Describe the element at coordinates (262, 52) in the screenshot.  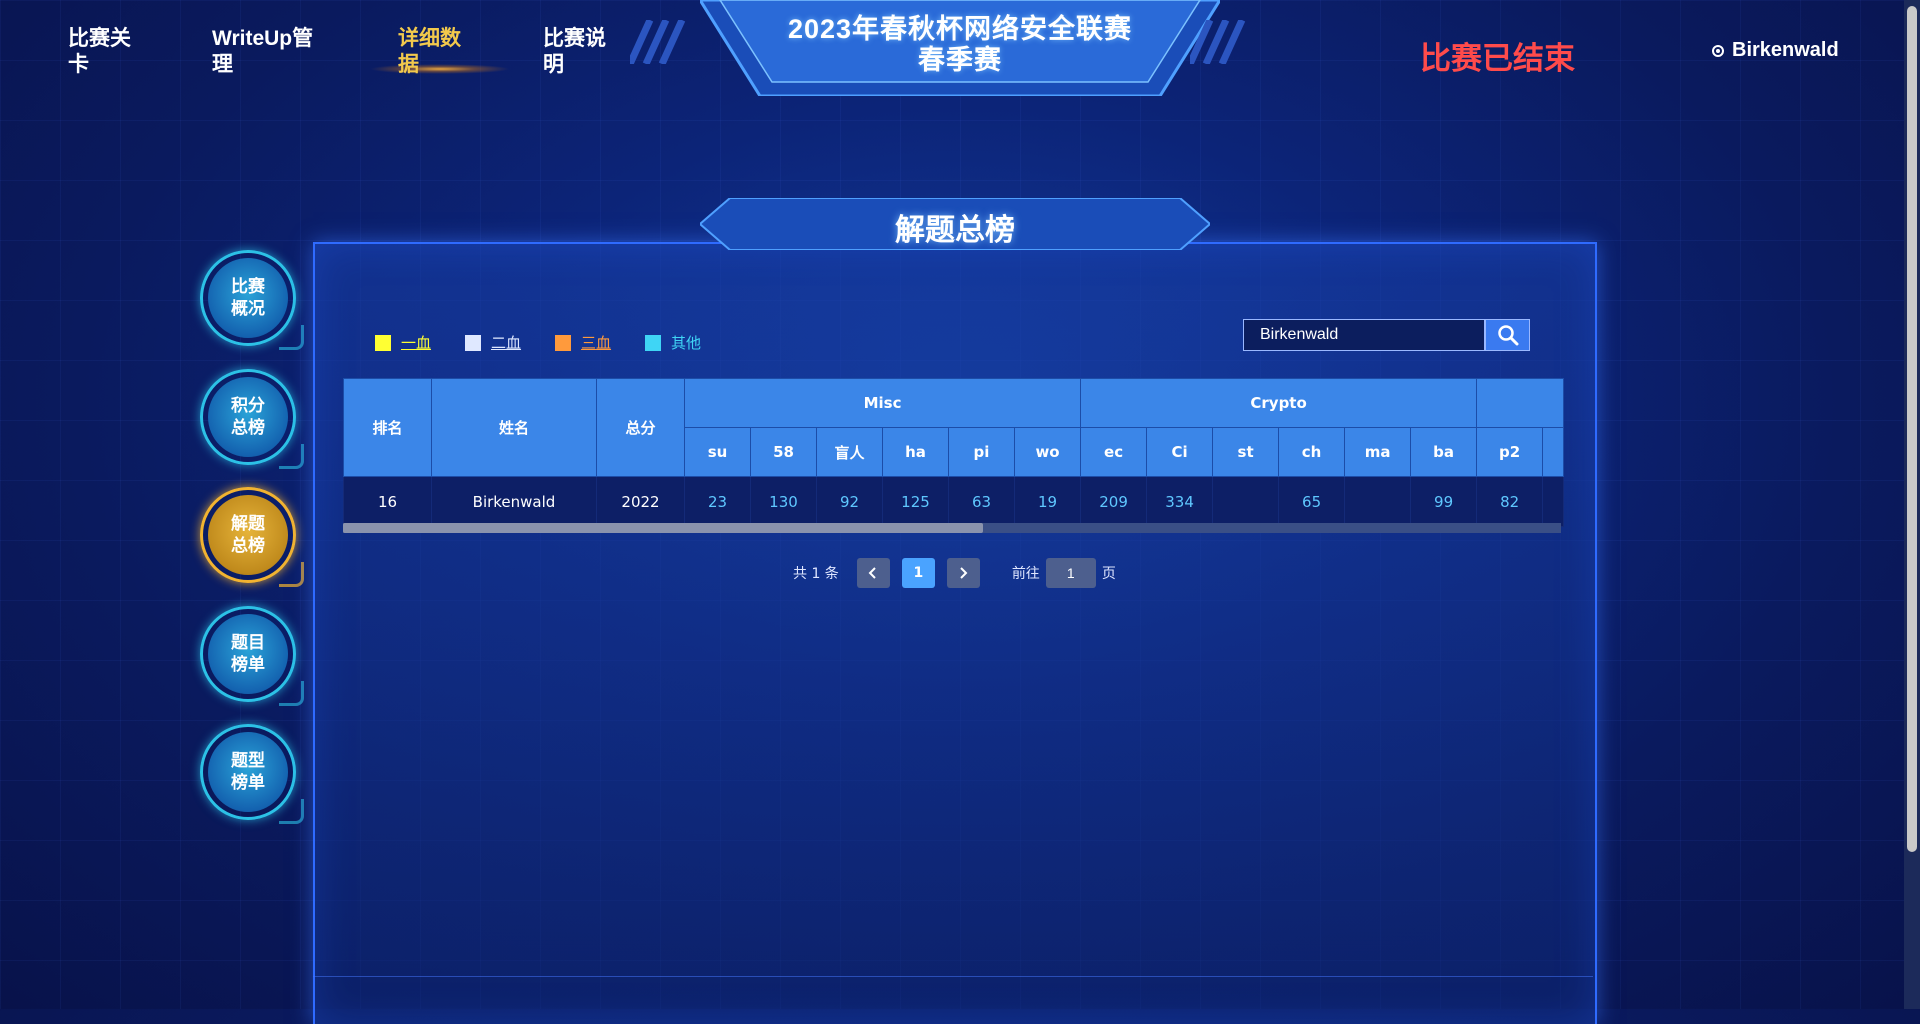
I see `nav-item-writeup: WriteUp管 理` at that location.